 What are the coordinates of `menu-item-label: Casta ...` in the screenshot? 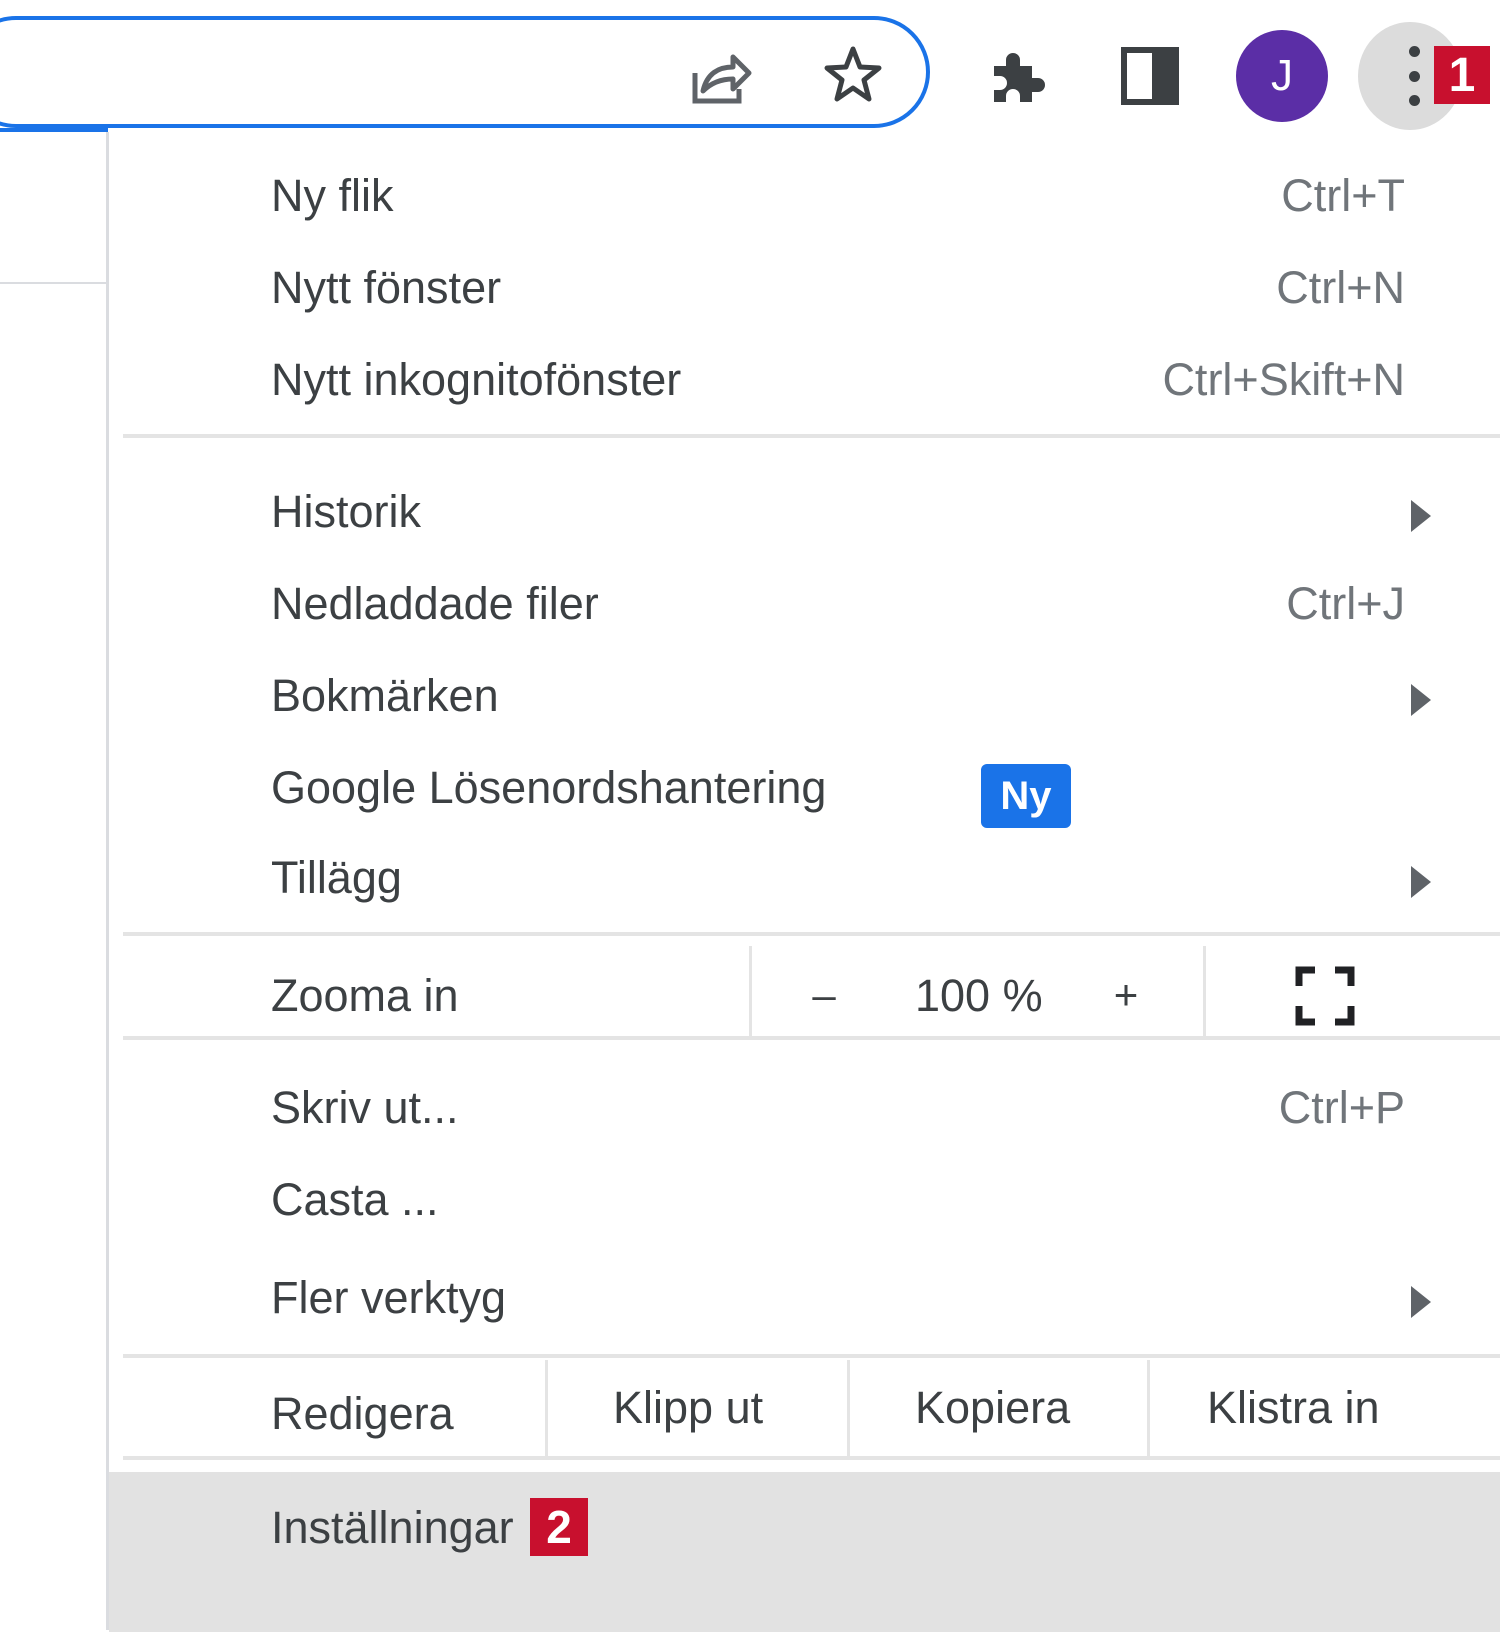 It's located at (355, 1199).